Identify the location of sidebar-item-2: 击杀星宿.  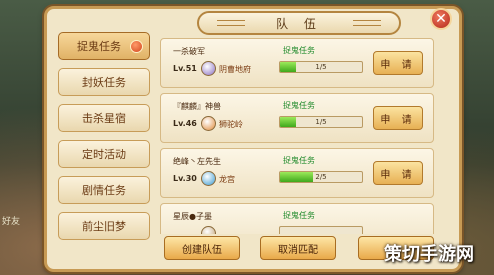
(104, 118).